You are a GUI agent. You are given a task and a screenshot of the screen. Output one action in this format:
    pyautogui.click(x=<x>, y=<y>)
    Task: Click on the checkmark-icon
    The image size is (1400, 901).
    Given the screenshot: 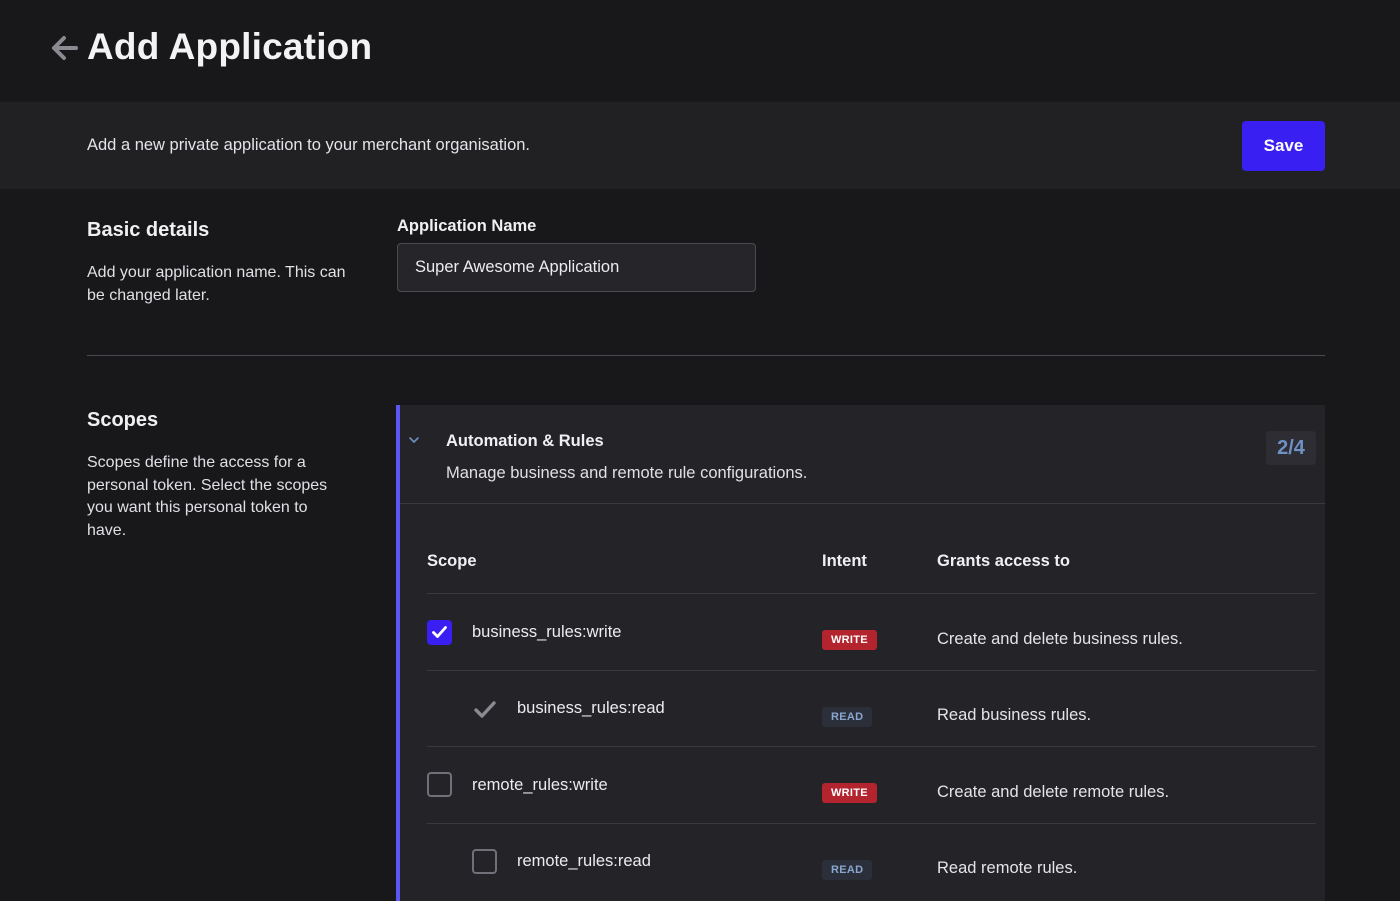 What is the action you would take?
    pyautogui.click(x=439, y=632)
    